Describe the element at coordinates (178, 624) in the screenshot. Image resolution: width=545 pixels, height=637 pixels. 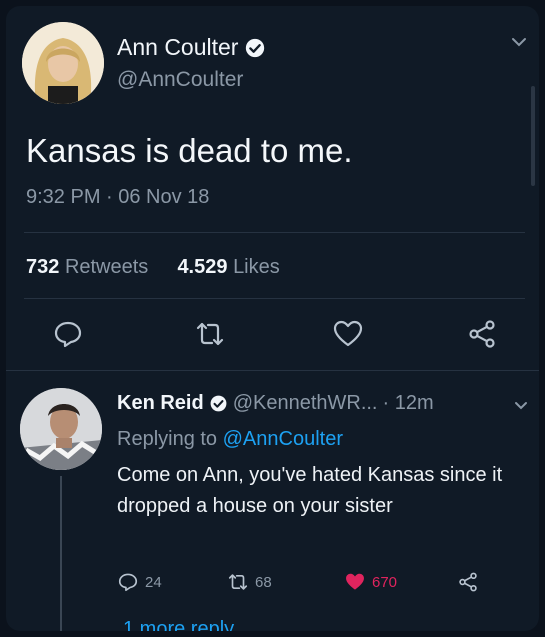
I see `more-reply-link: 1 more reply` at that location.